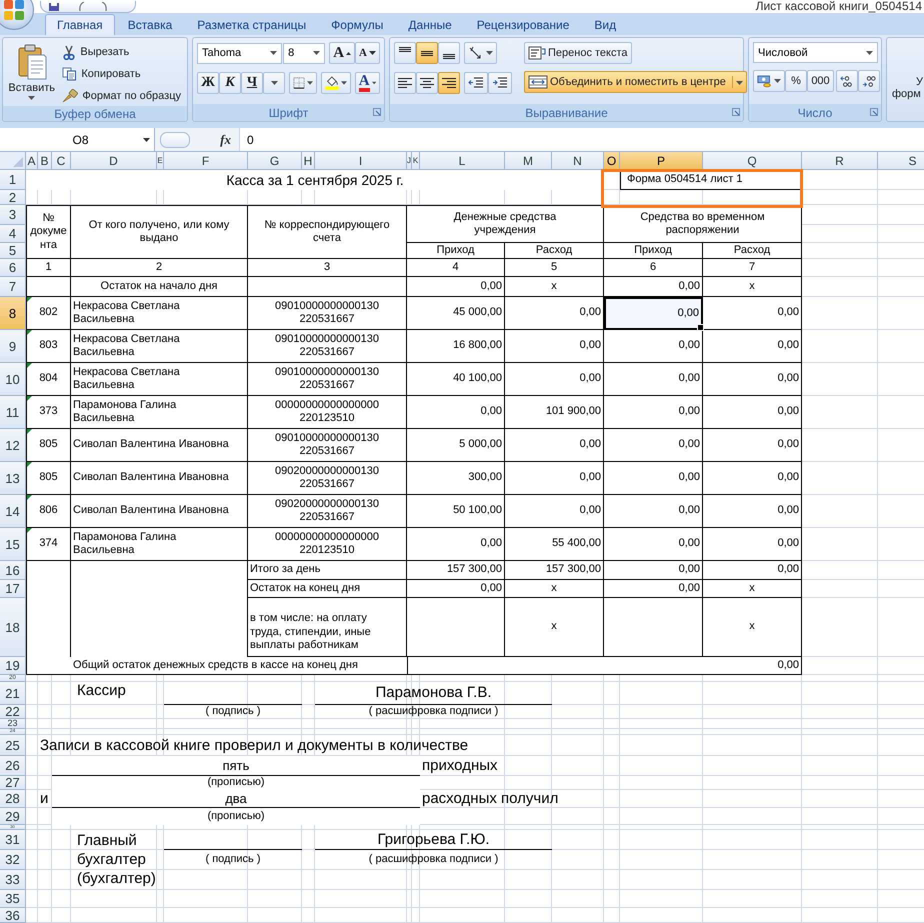  What do you see at coordinates (160, 161) in the screenshot?
I see `column-header: E` at bounding box center [160, 161].